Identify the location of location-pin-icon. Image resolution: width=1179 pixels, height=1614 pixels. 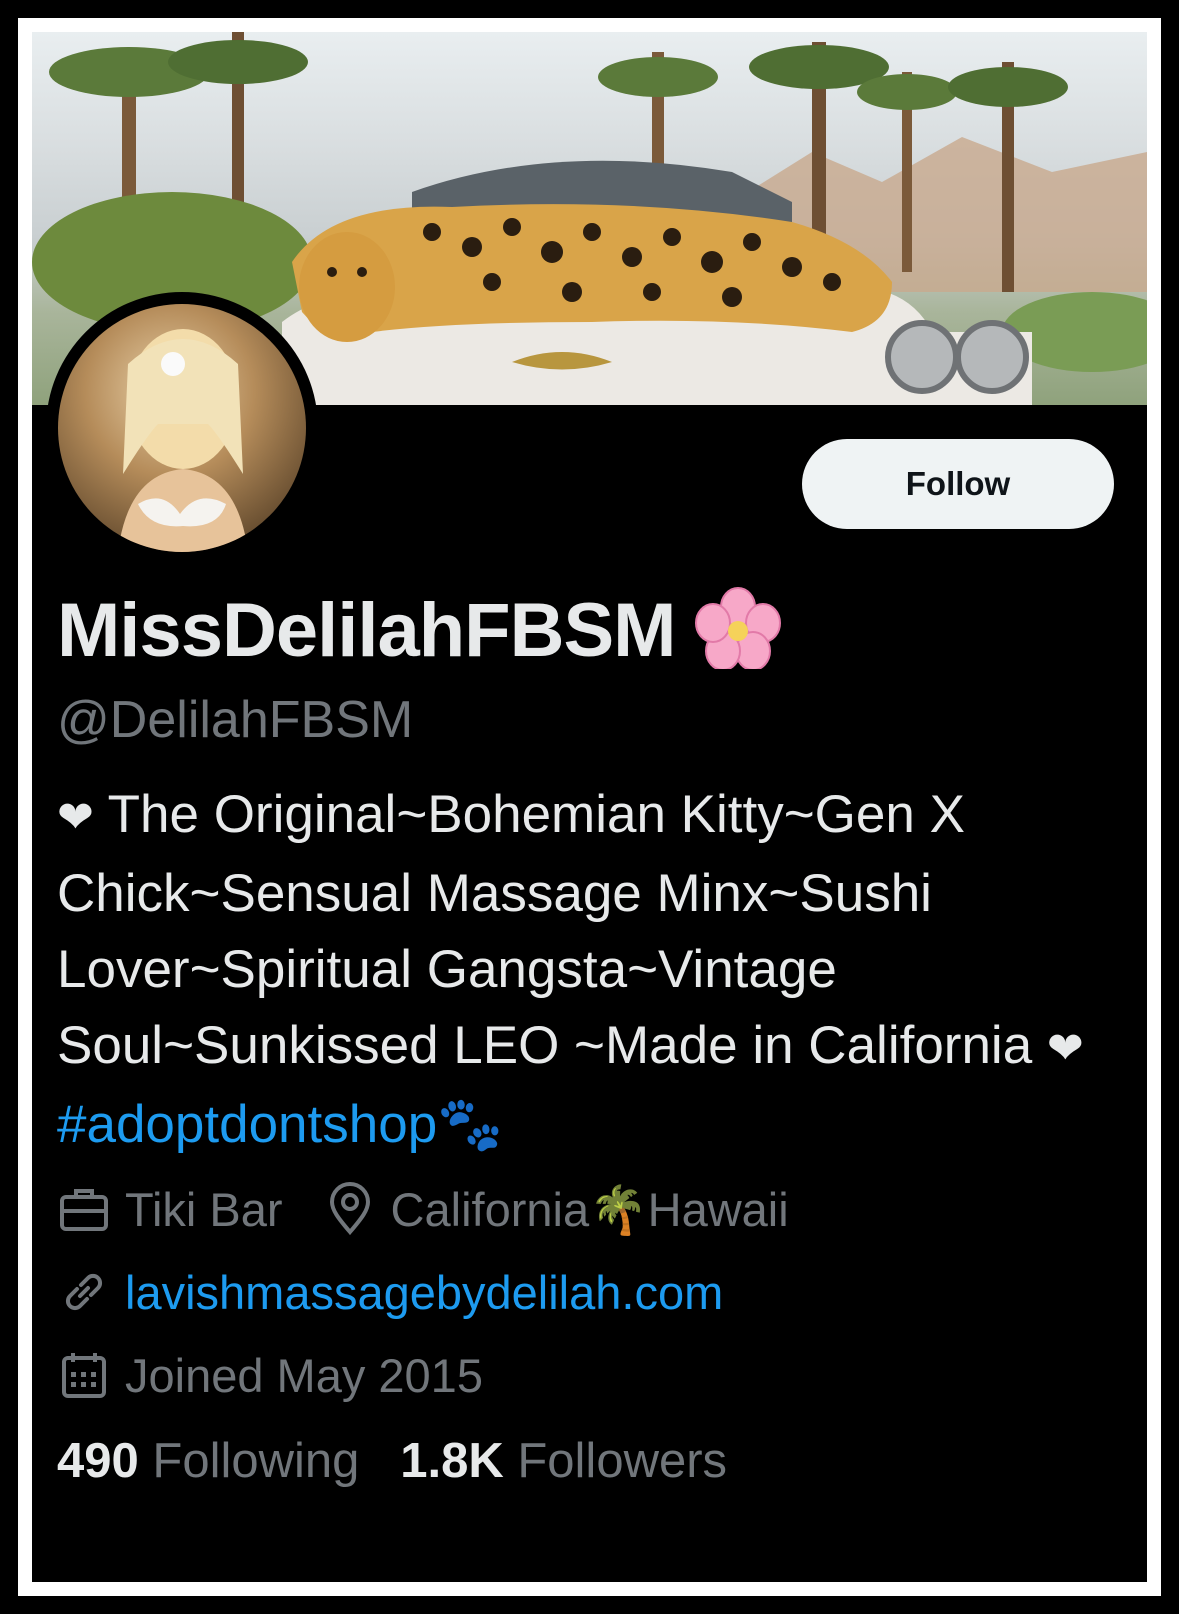
(350, 1209).